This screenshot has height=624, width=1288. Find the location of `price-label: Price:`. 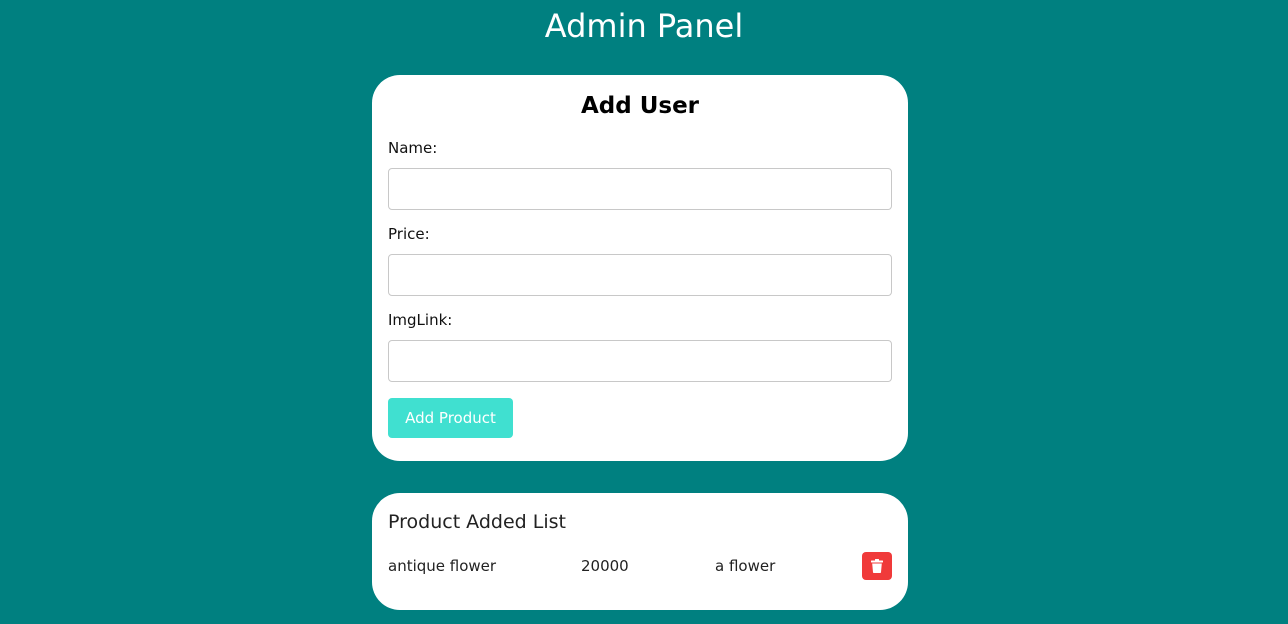

price-label: Price: is located at coordinates (409, 234).